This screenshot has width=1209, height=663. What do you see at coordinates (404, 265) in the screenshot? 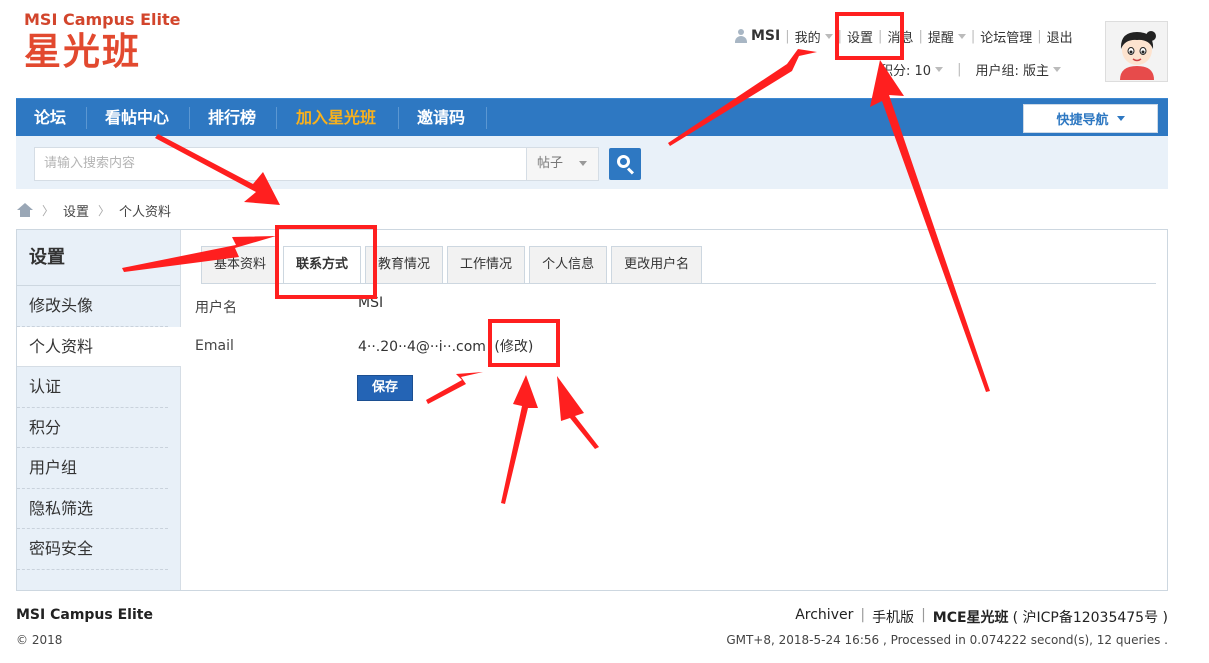
I see `tab-education: 教育情况` at bounding box center [404, 265].